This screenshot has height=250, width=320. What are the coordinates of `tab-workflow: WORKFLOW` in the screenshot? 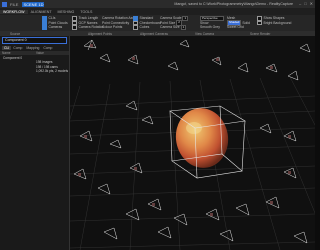 It's located at (14, 11).